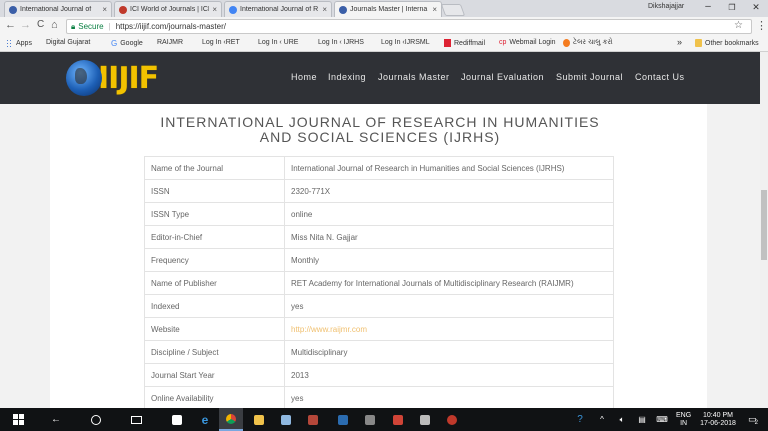 The image size is (768, 431). What do you see at coordinates (127, 43) in the screenshot?
I see `bookmark-item: G Google` at bounding box center [127, 43].